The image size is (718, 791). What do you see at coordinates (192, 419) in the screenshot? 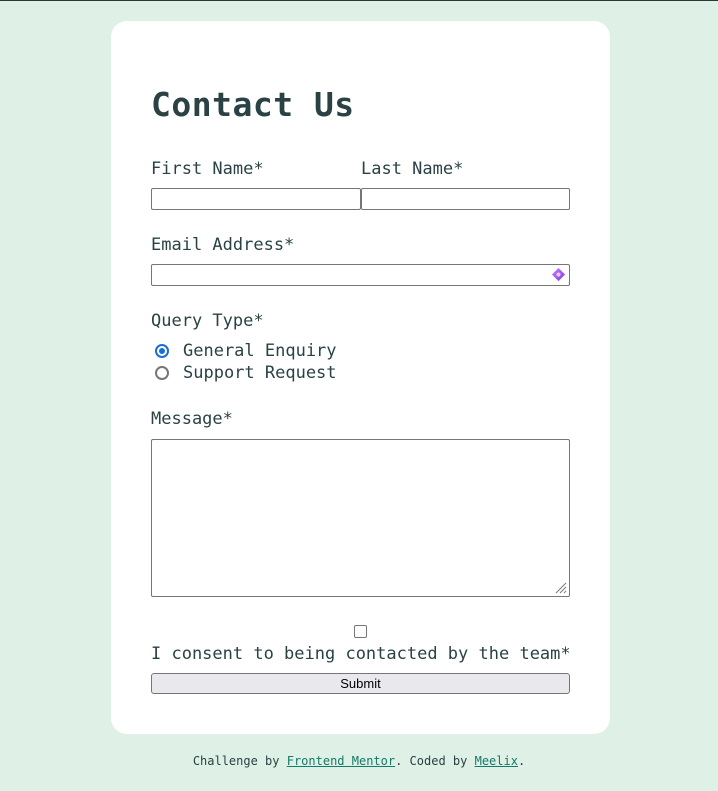
I see `message-label: Message*` at bounding box center [192, 419].